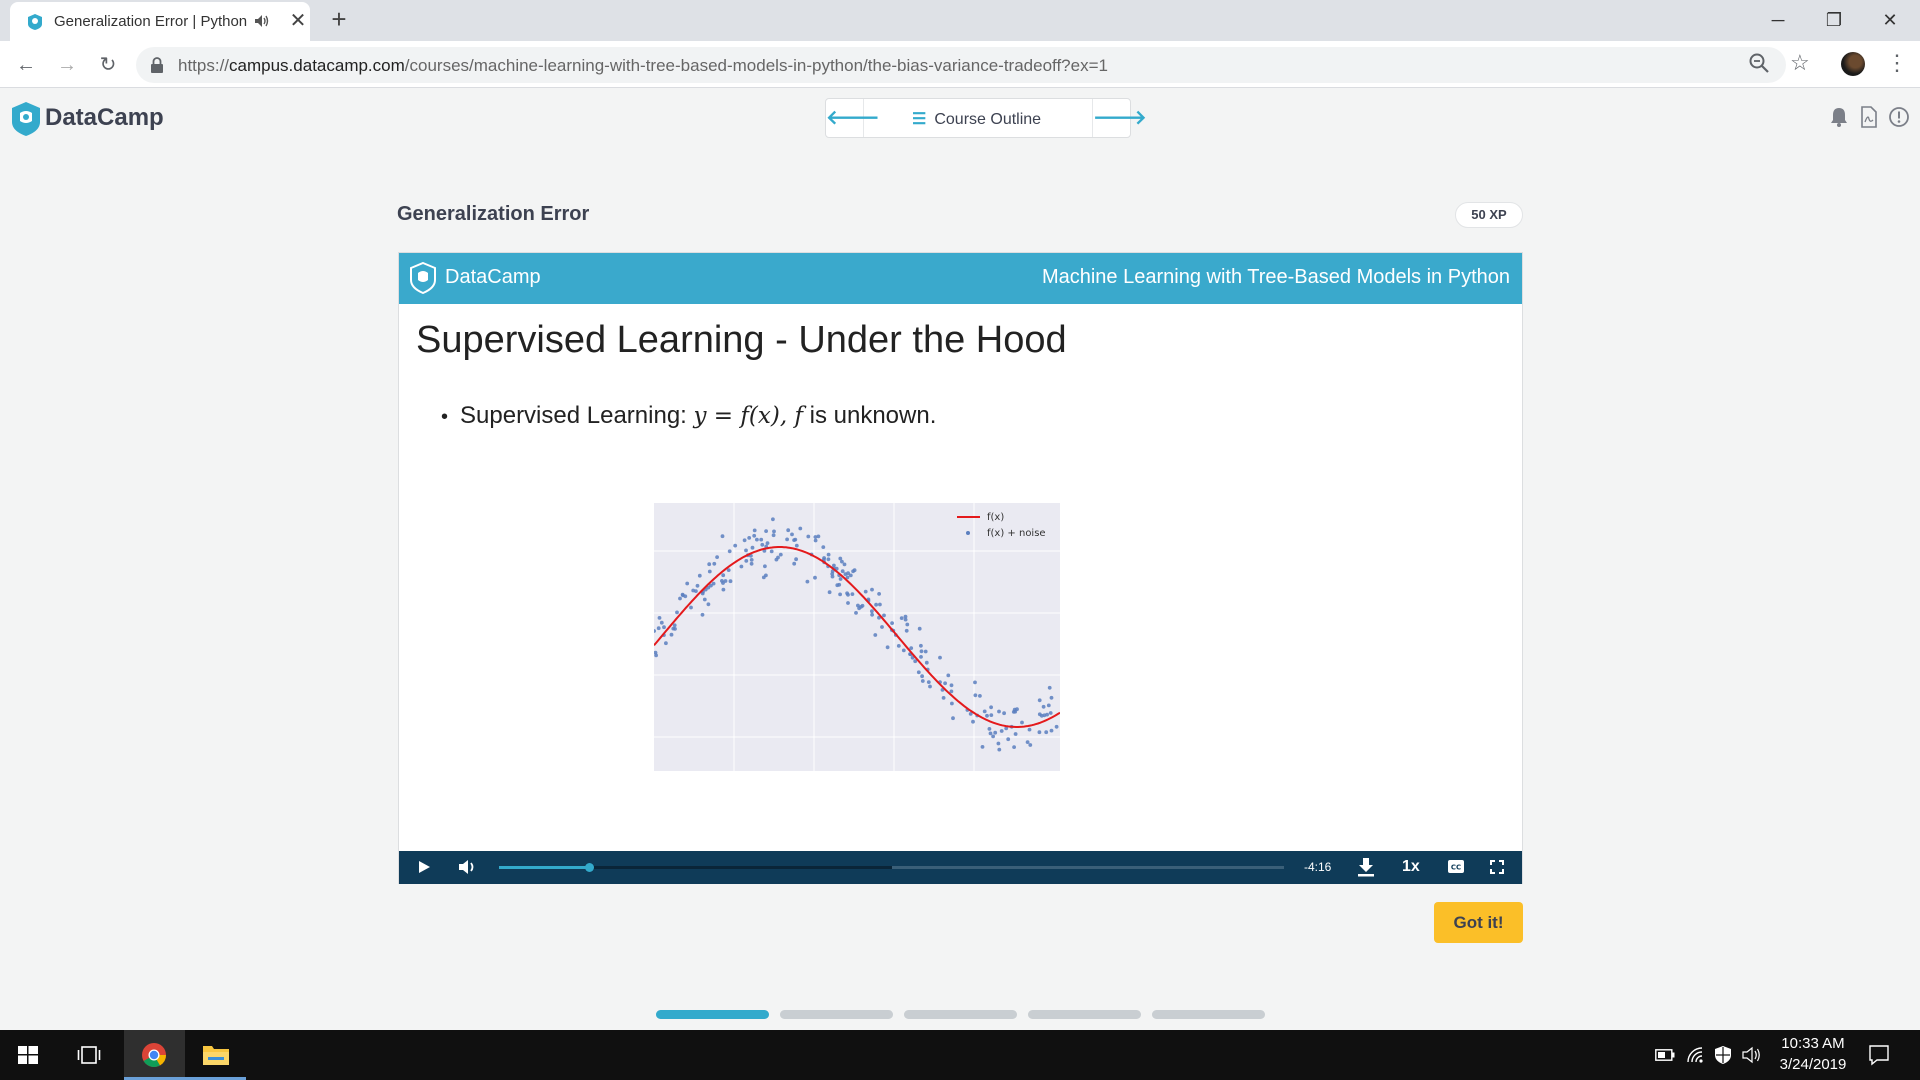  What do you see at coordinates (1899, 117) in the screenshot?
I see `report-issue-icon` at bounding box center [1899, 117].